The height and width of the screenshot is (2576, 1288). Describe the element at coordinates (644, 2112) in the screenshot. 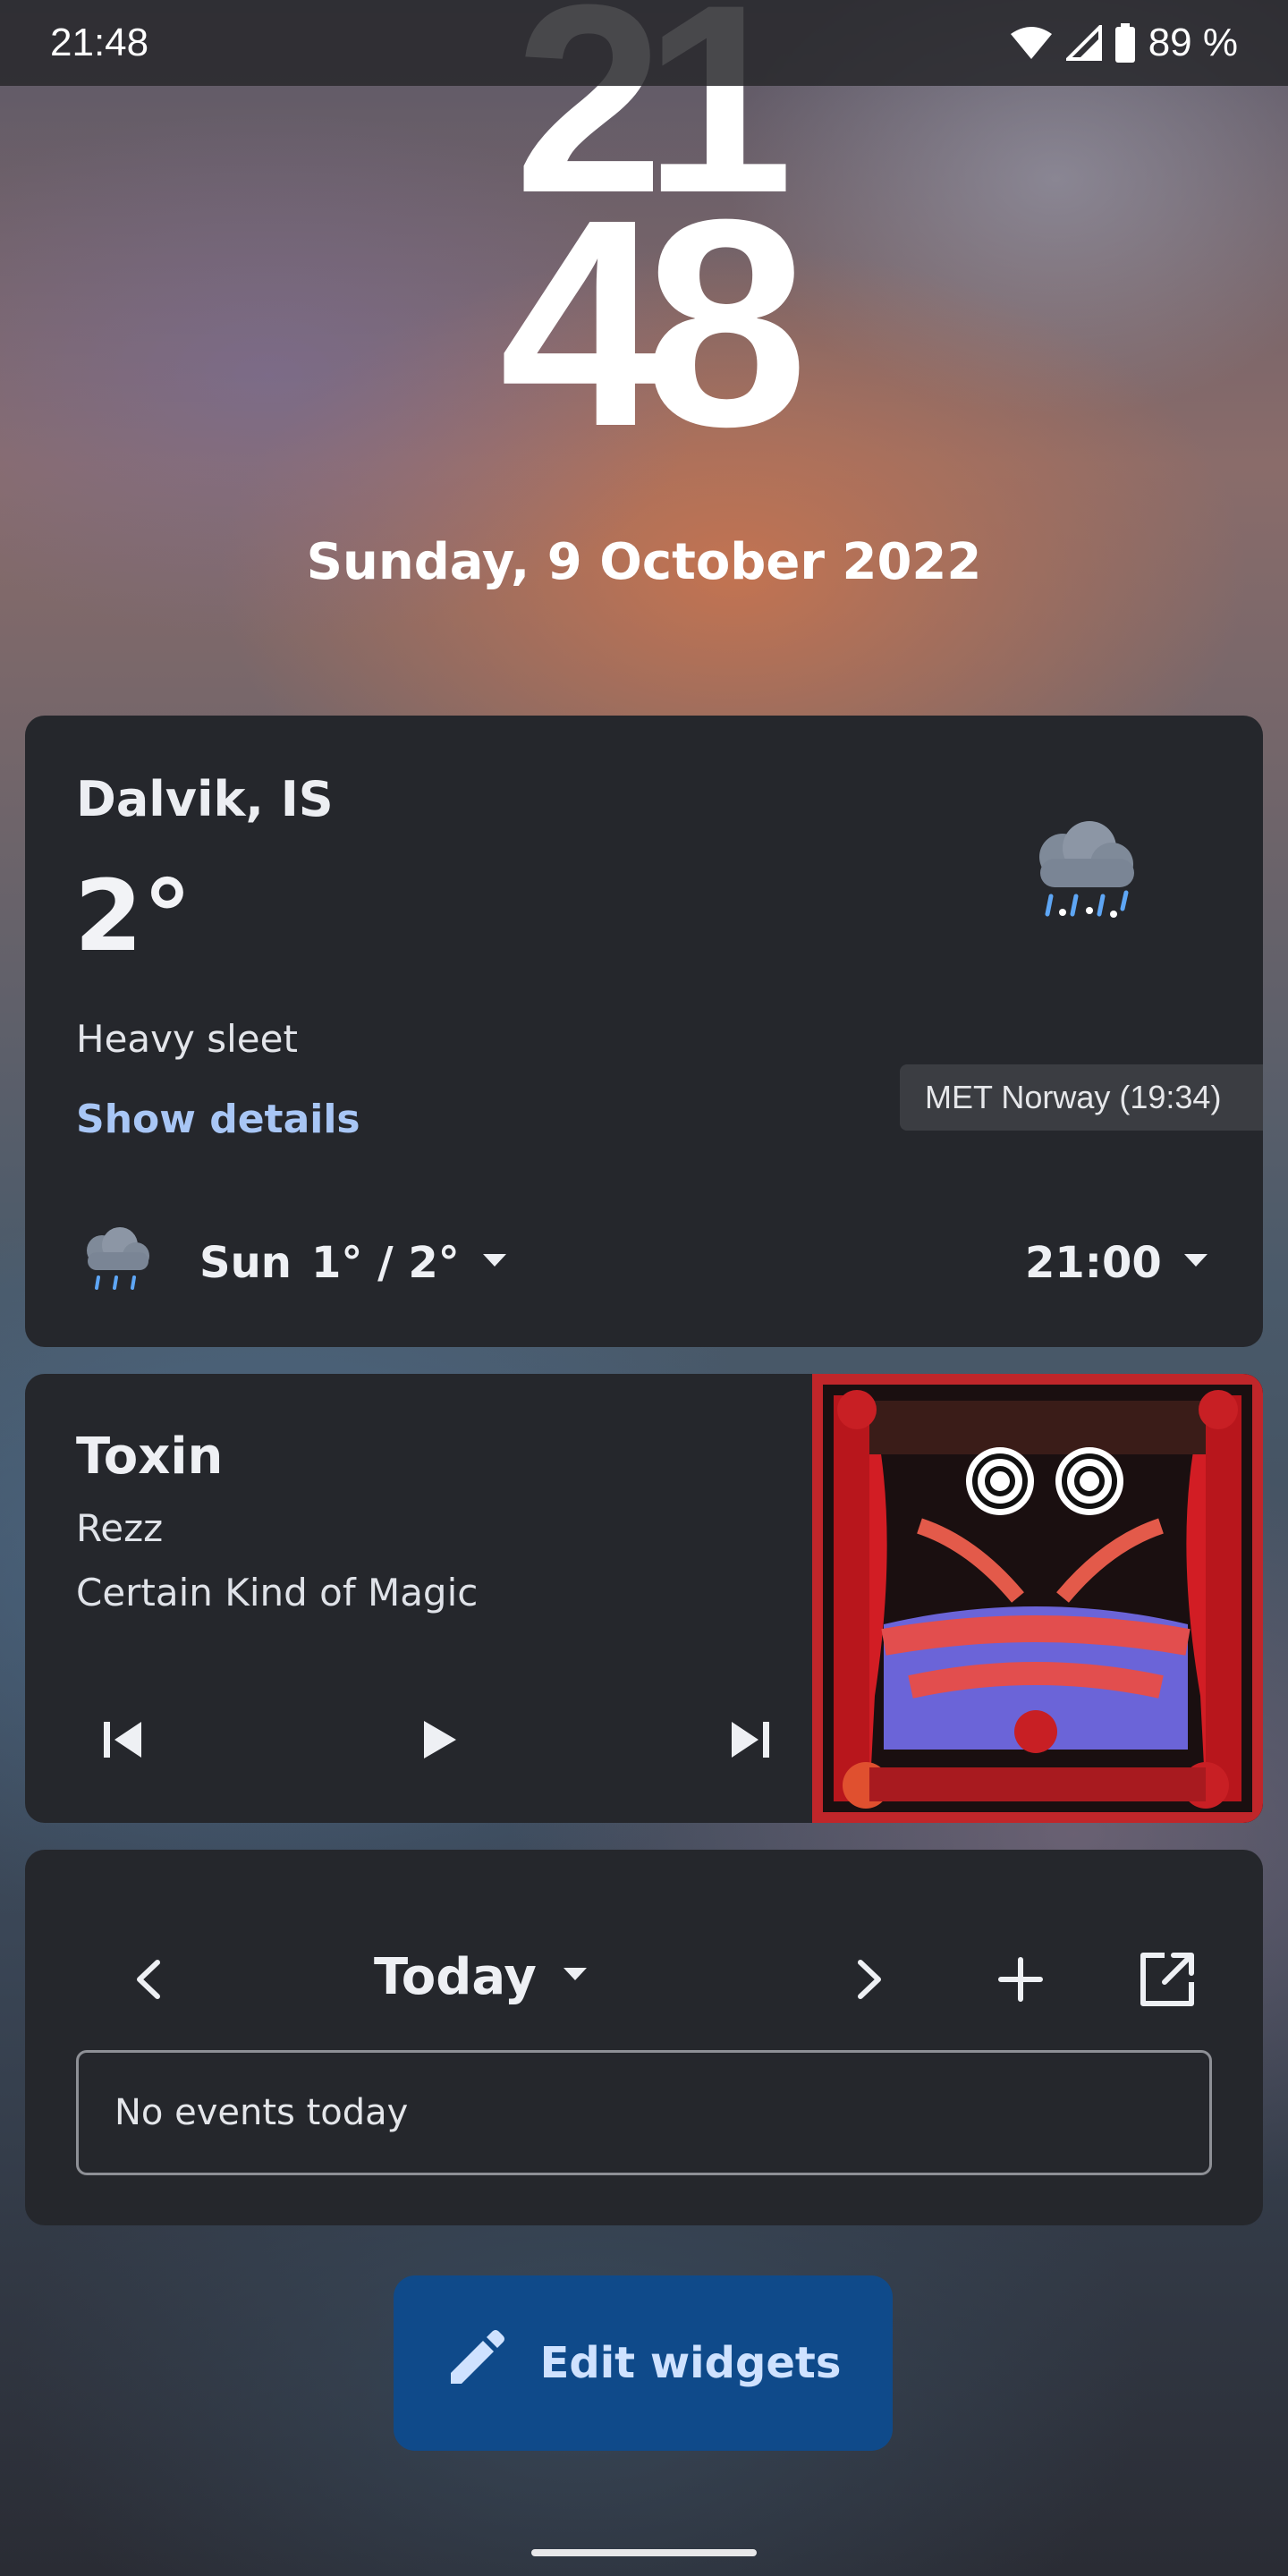

I see `no-events-box: No events today` at that location.